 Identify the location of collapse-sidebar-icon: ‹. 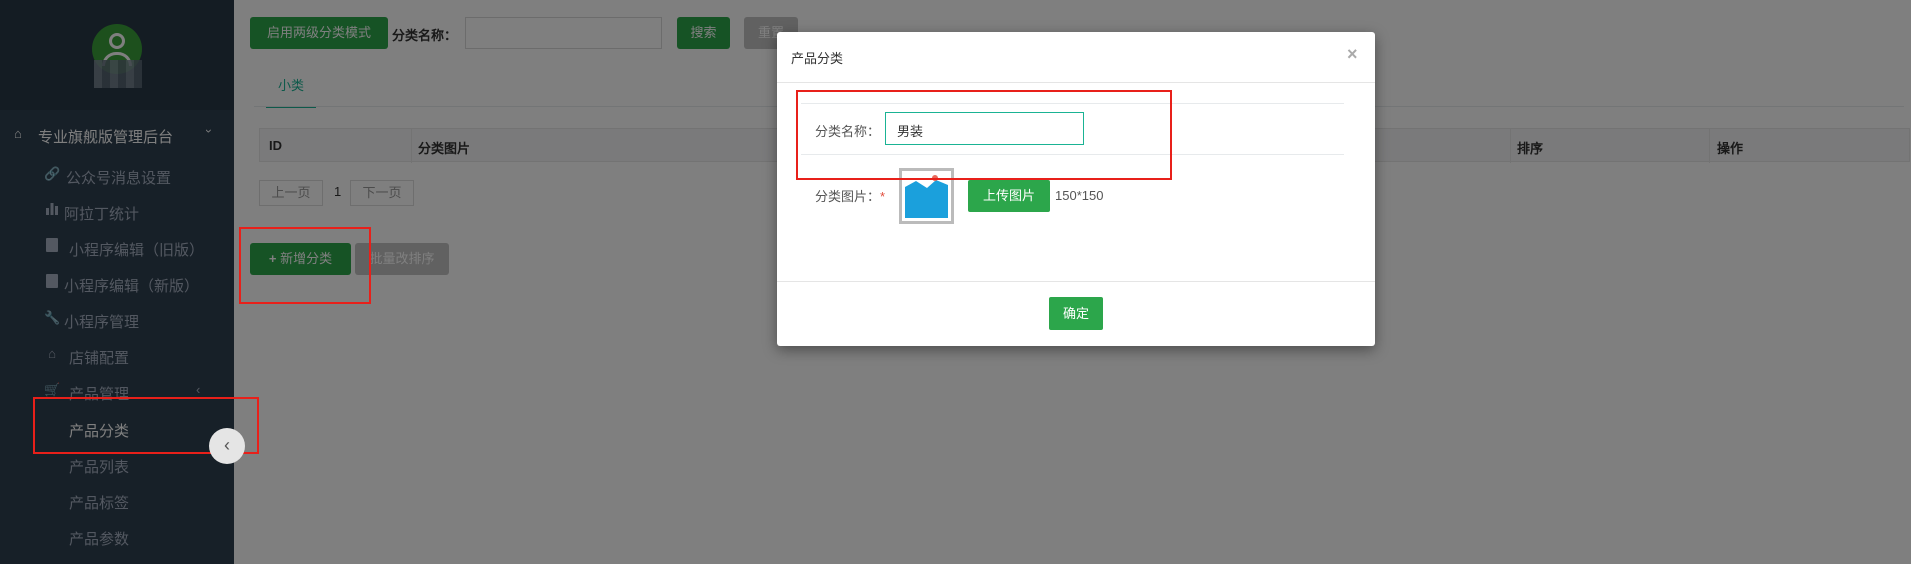
(227, 446).